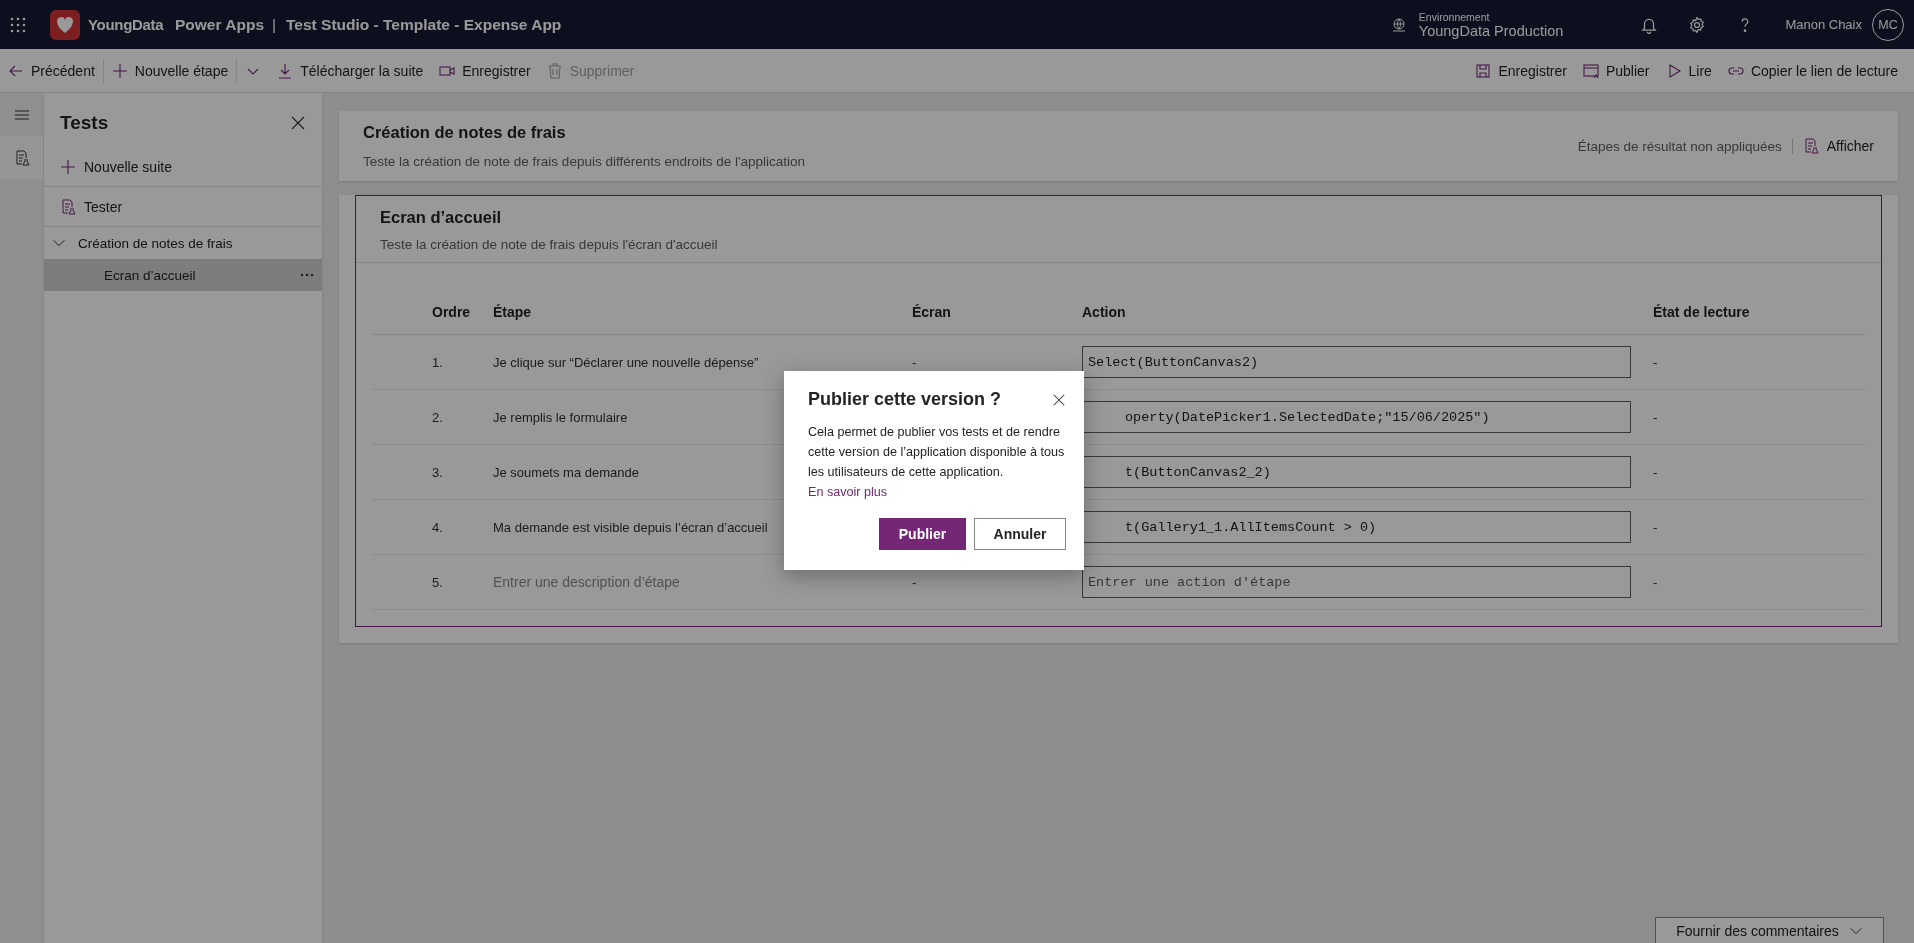 This screenshot has width=1914, height=943. Describe the element at coordinates (1356, 527) in the screenshot. I see `action-input: t(Gallery1_1.AllItemsCount > 0)` at that location.